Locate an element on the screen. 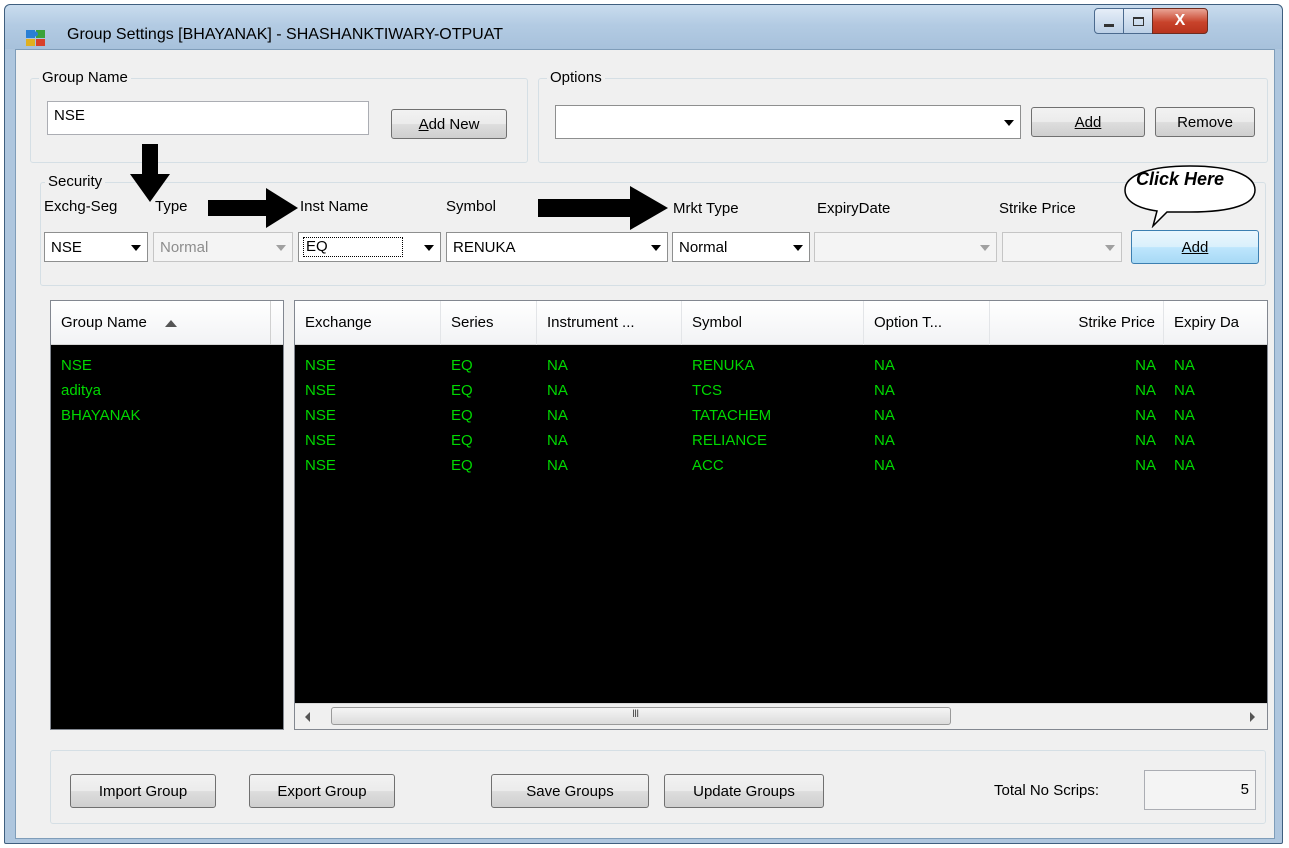 This screenshot has width=1289, height=848. table-cell: TATACHEM is located at coordinates (731, 415).